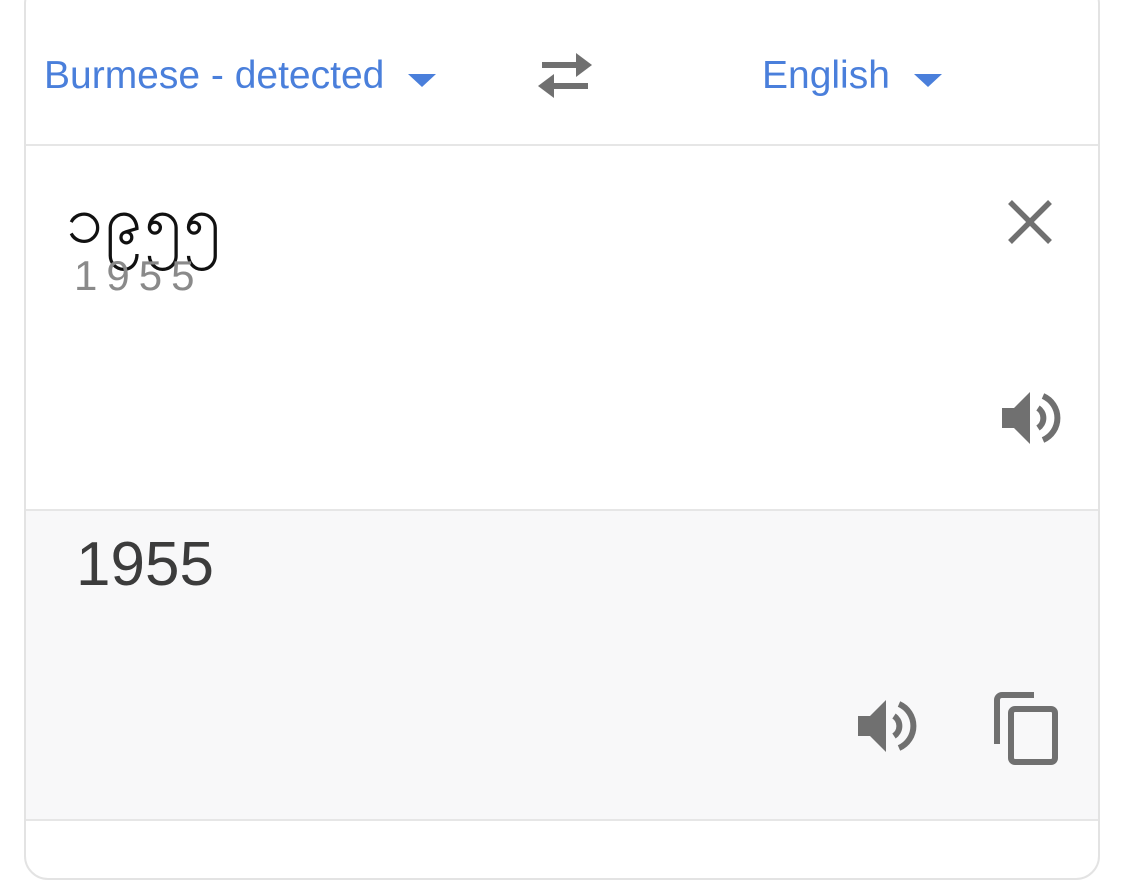 Image resolution: width=1124 pixels, height=880 pixels. Describe the element at coordinates (145, 564) in the screenshot. I see `translation-text: 1955` at that location.